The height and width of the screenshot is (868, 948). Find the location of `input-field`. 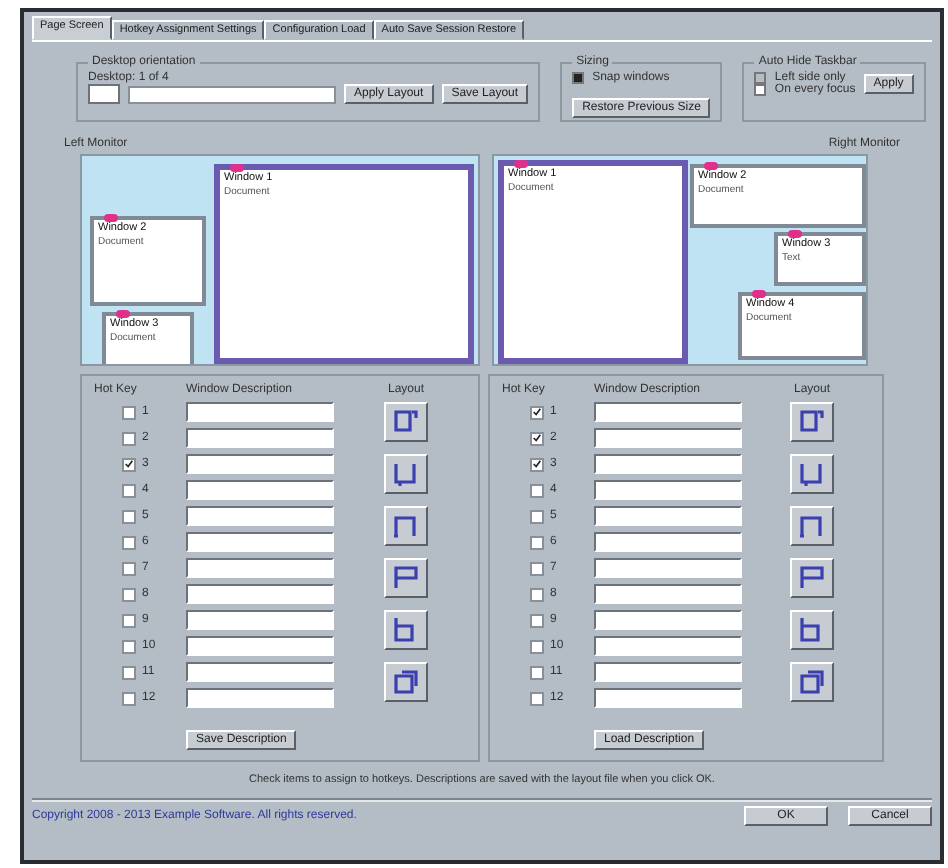

input-field is located at coordinates (232, 94).